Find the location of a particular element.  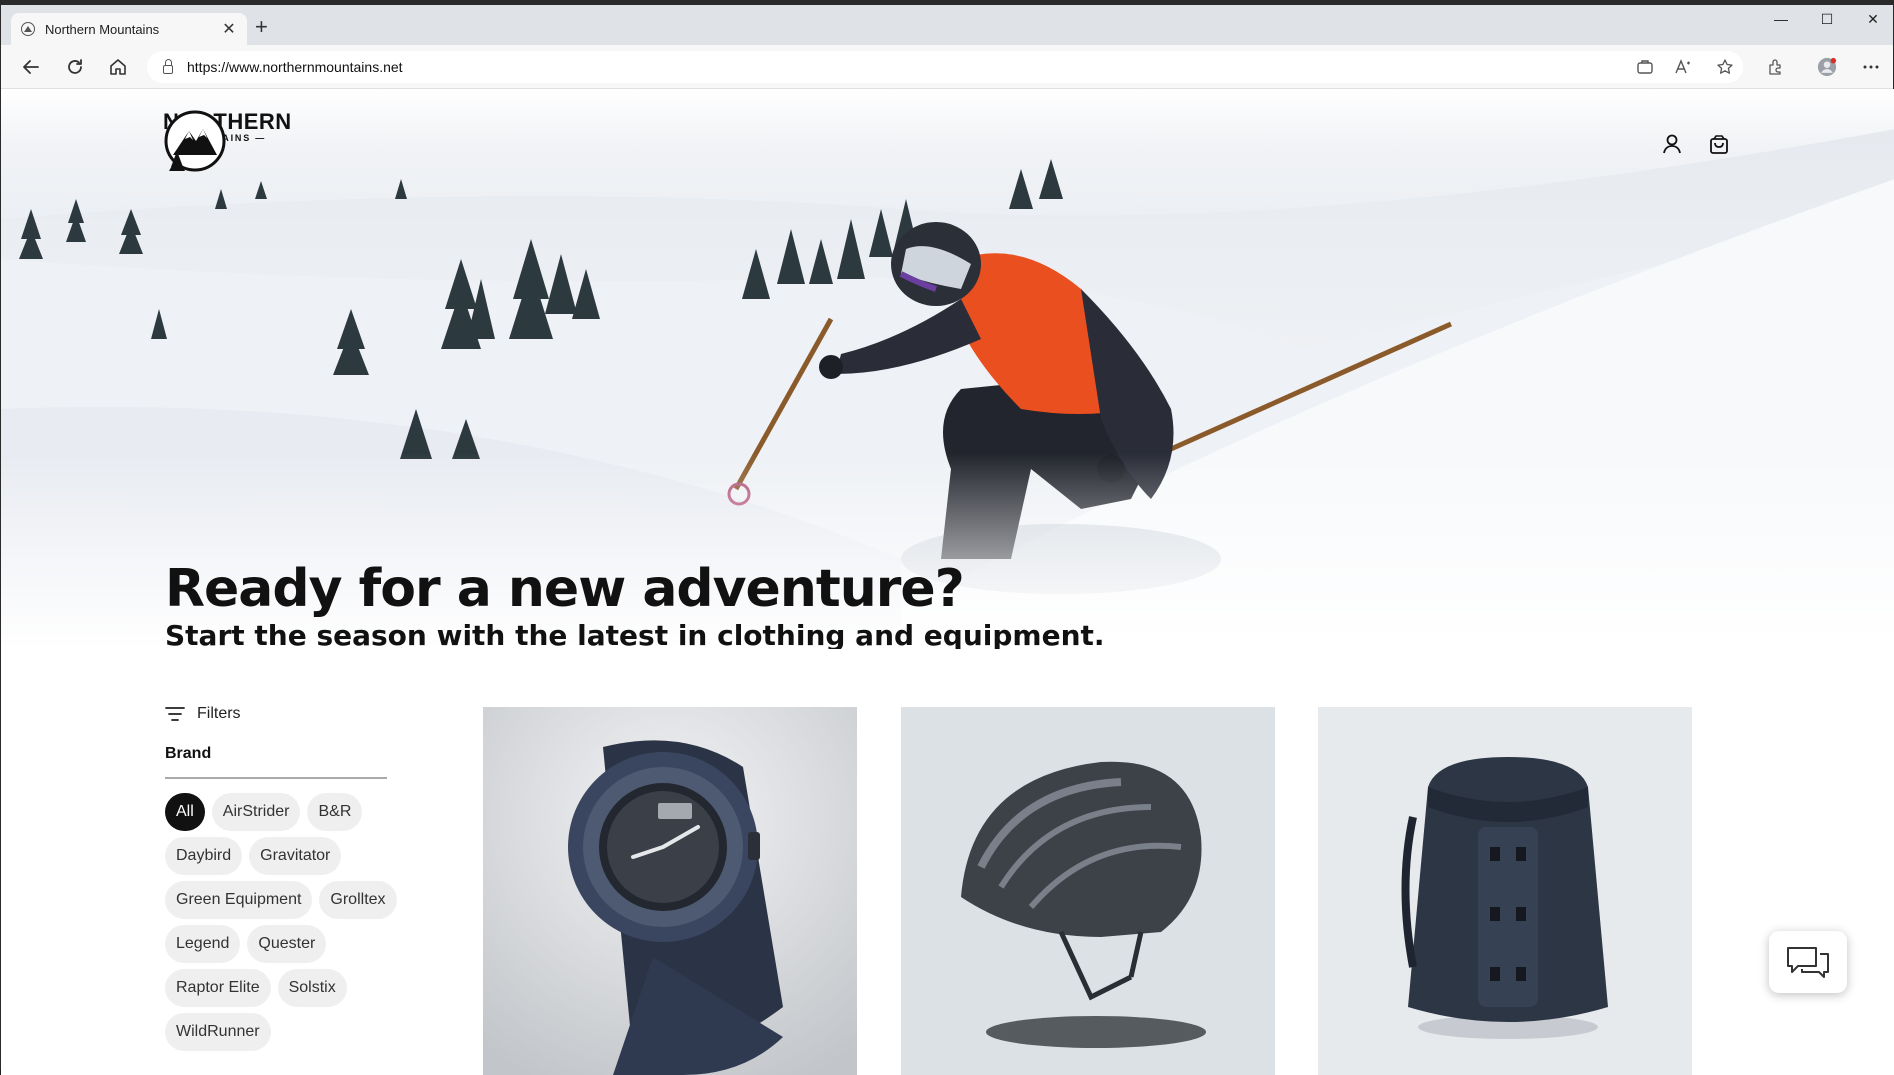

app-available-icon is located at coordinates (1645, 67).